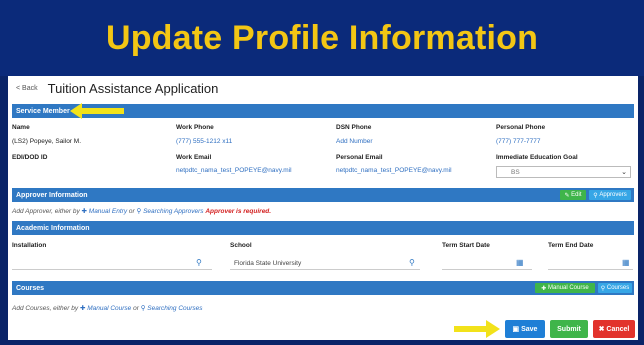 The width and height of the screenshot is (644, 345). Describe the element at coordinates (30, 288) in the screenshot. I see `section-courses-title: Courses` at that location.